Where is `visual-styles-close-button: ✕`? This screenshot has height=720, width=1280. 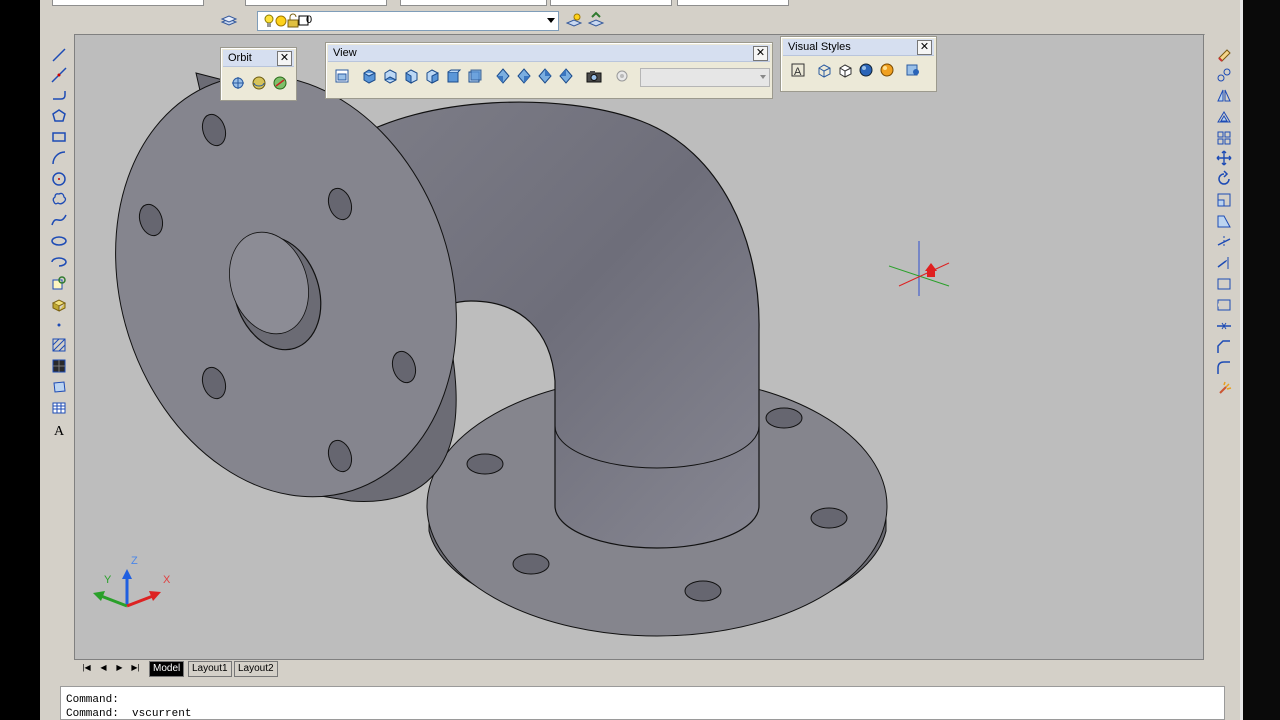
visual-styles-close-button: ✕ is located at coordinates (924, 47).